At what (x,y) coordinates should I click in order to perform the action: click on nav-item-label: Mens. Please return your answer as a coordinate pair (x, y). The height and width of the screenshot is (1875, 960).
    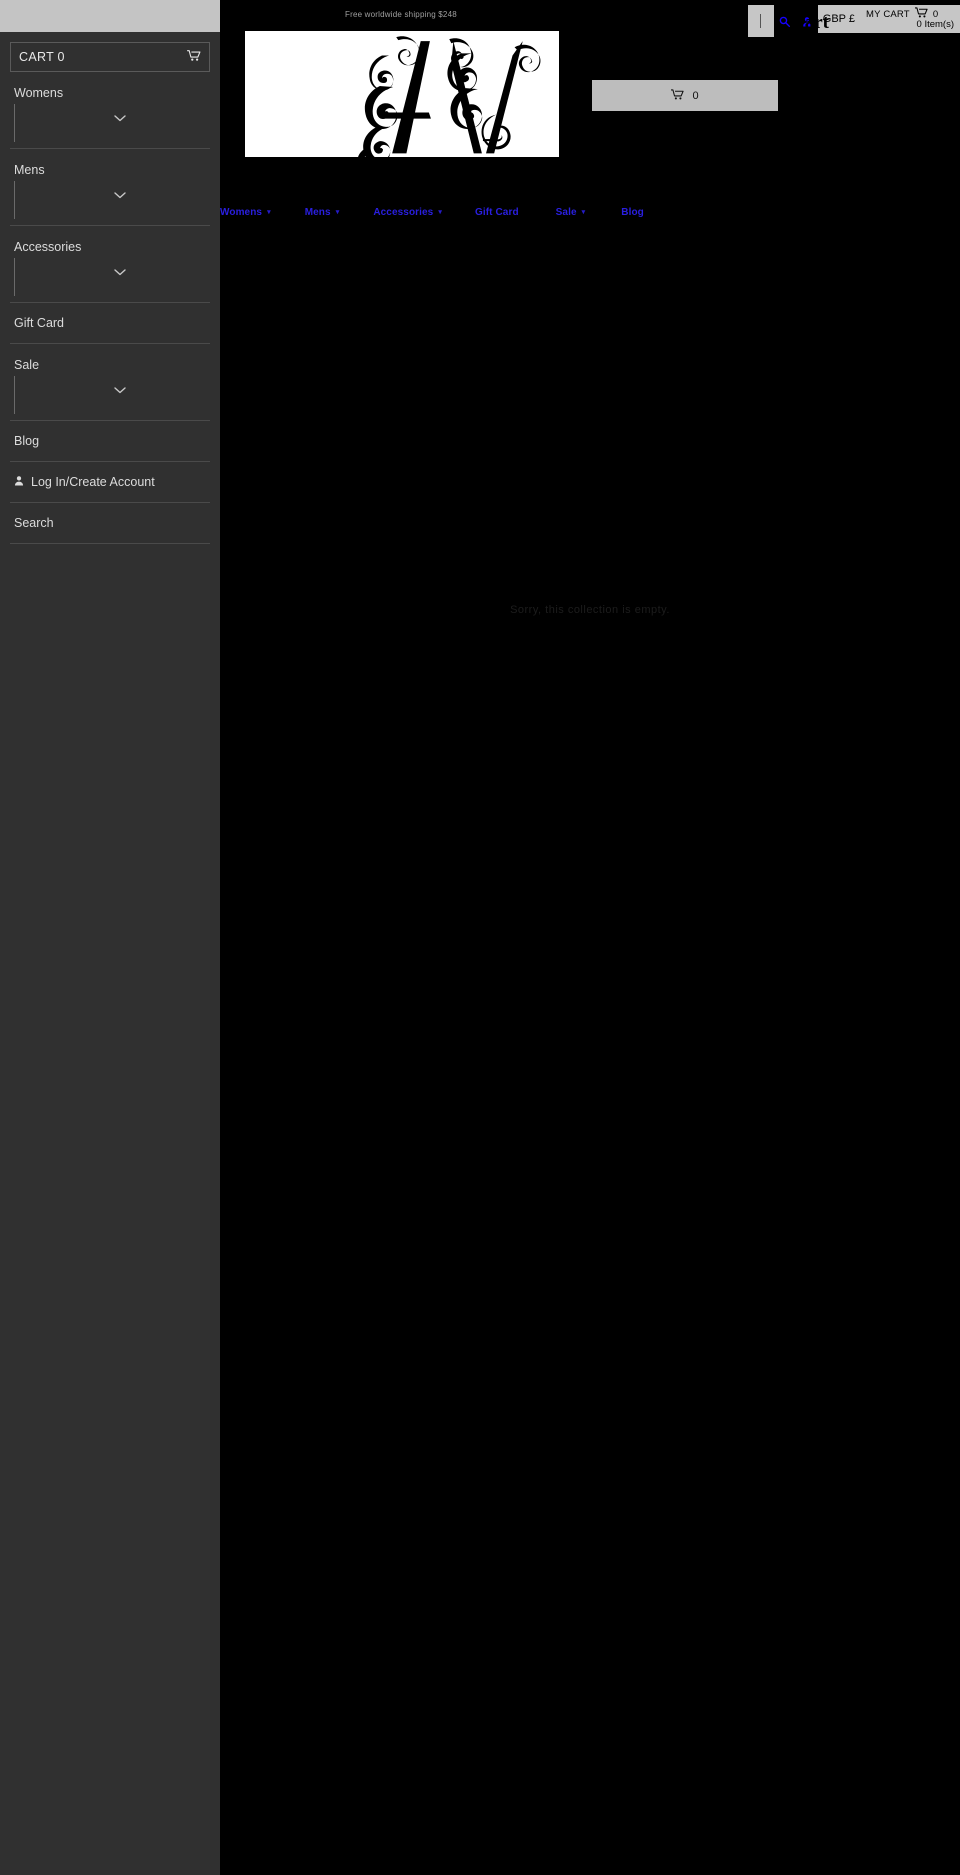
    Looking at the image, I should click on (317, 212).